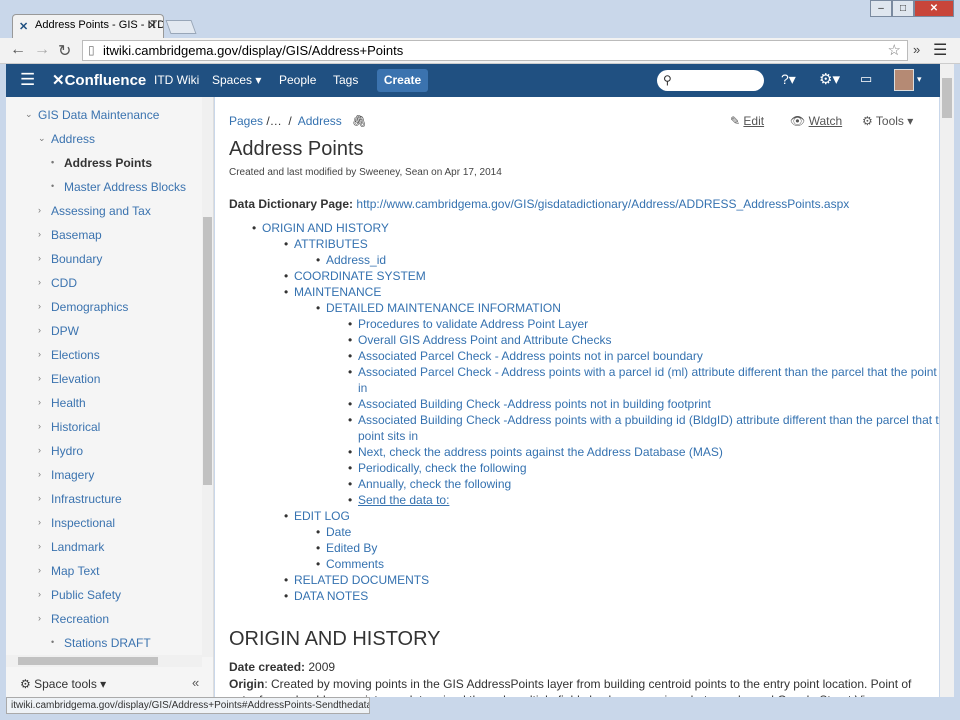 This screenshot has width=960, height=720. Describe the element at coordinates (176, 80) in the screenshot. I see `space-name: ITD Wiki` at that location.